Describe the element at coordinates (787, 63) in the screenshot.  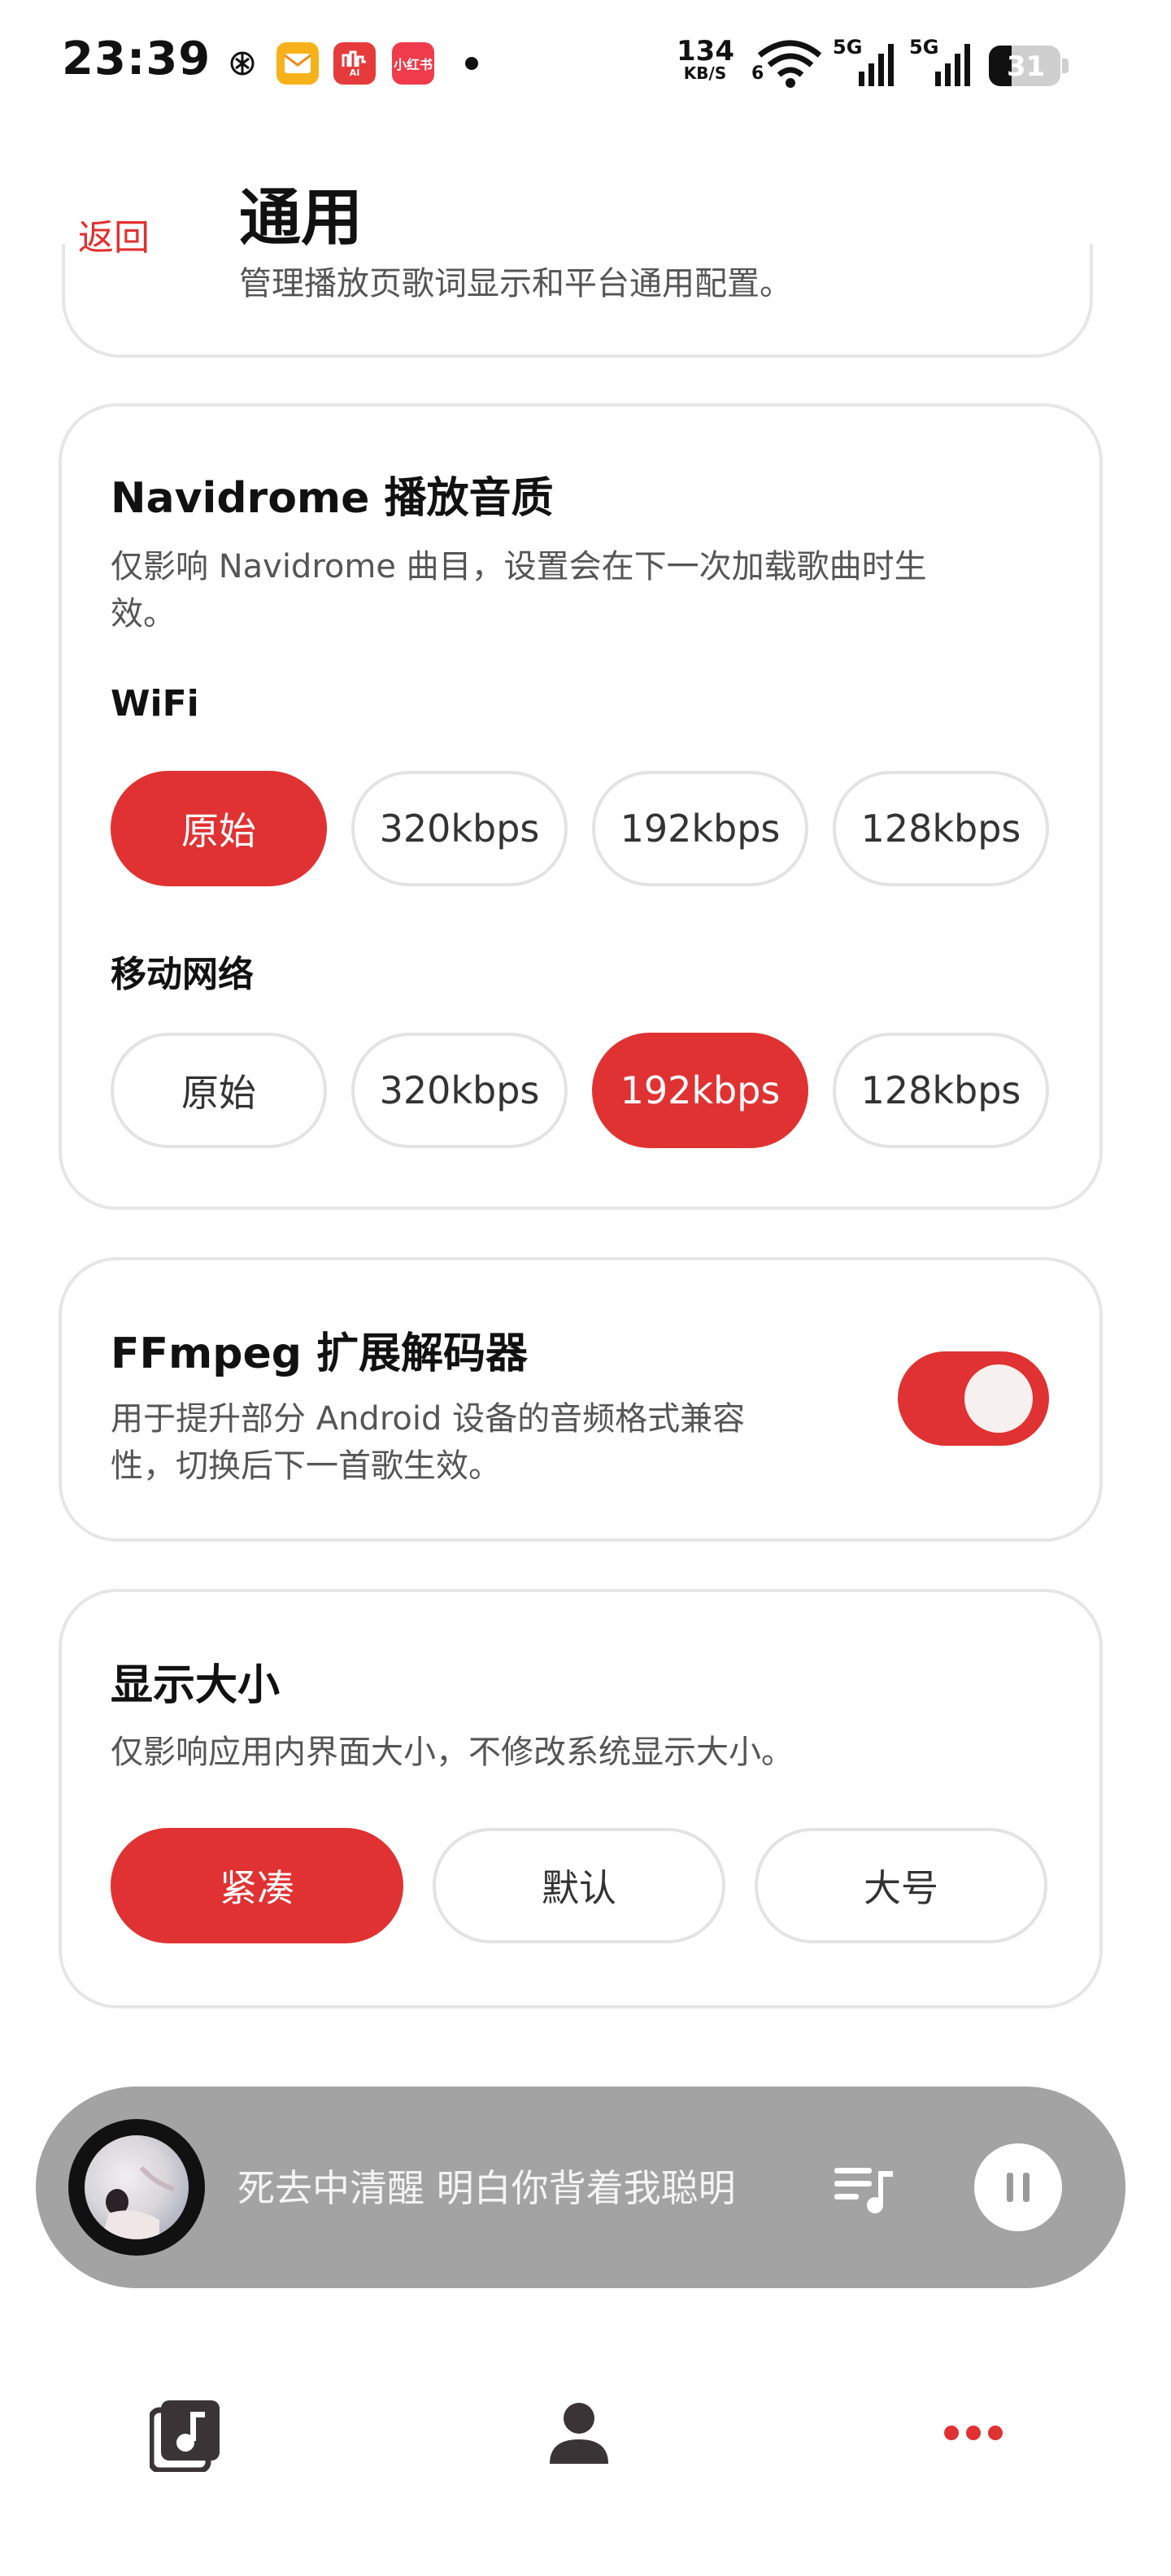
I see `wifi-icon: 6` at that location.